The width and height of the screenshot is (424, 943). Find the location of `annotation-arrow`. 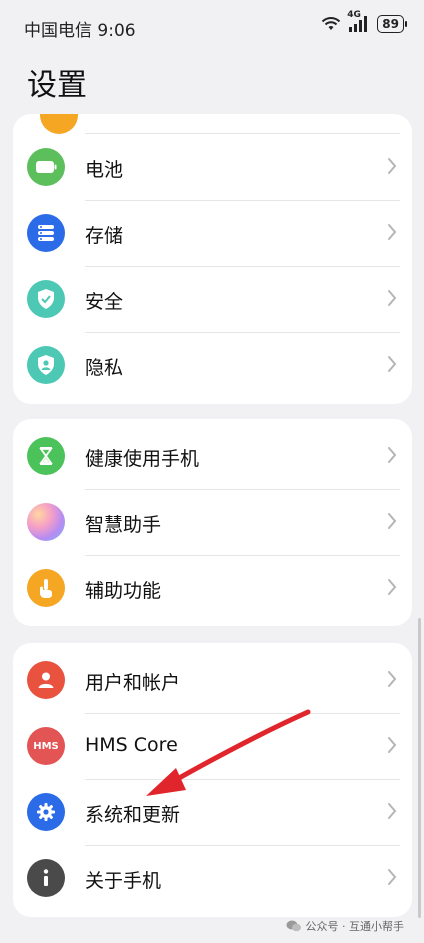

annotation-arrow is located at coordinates (228, 752).